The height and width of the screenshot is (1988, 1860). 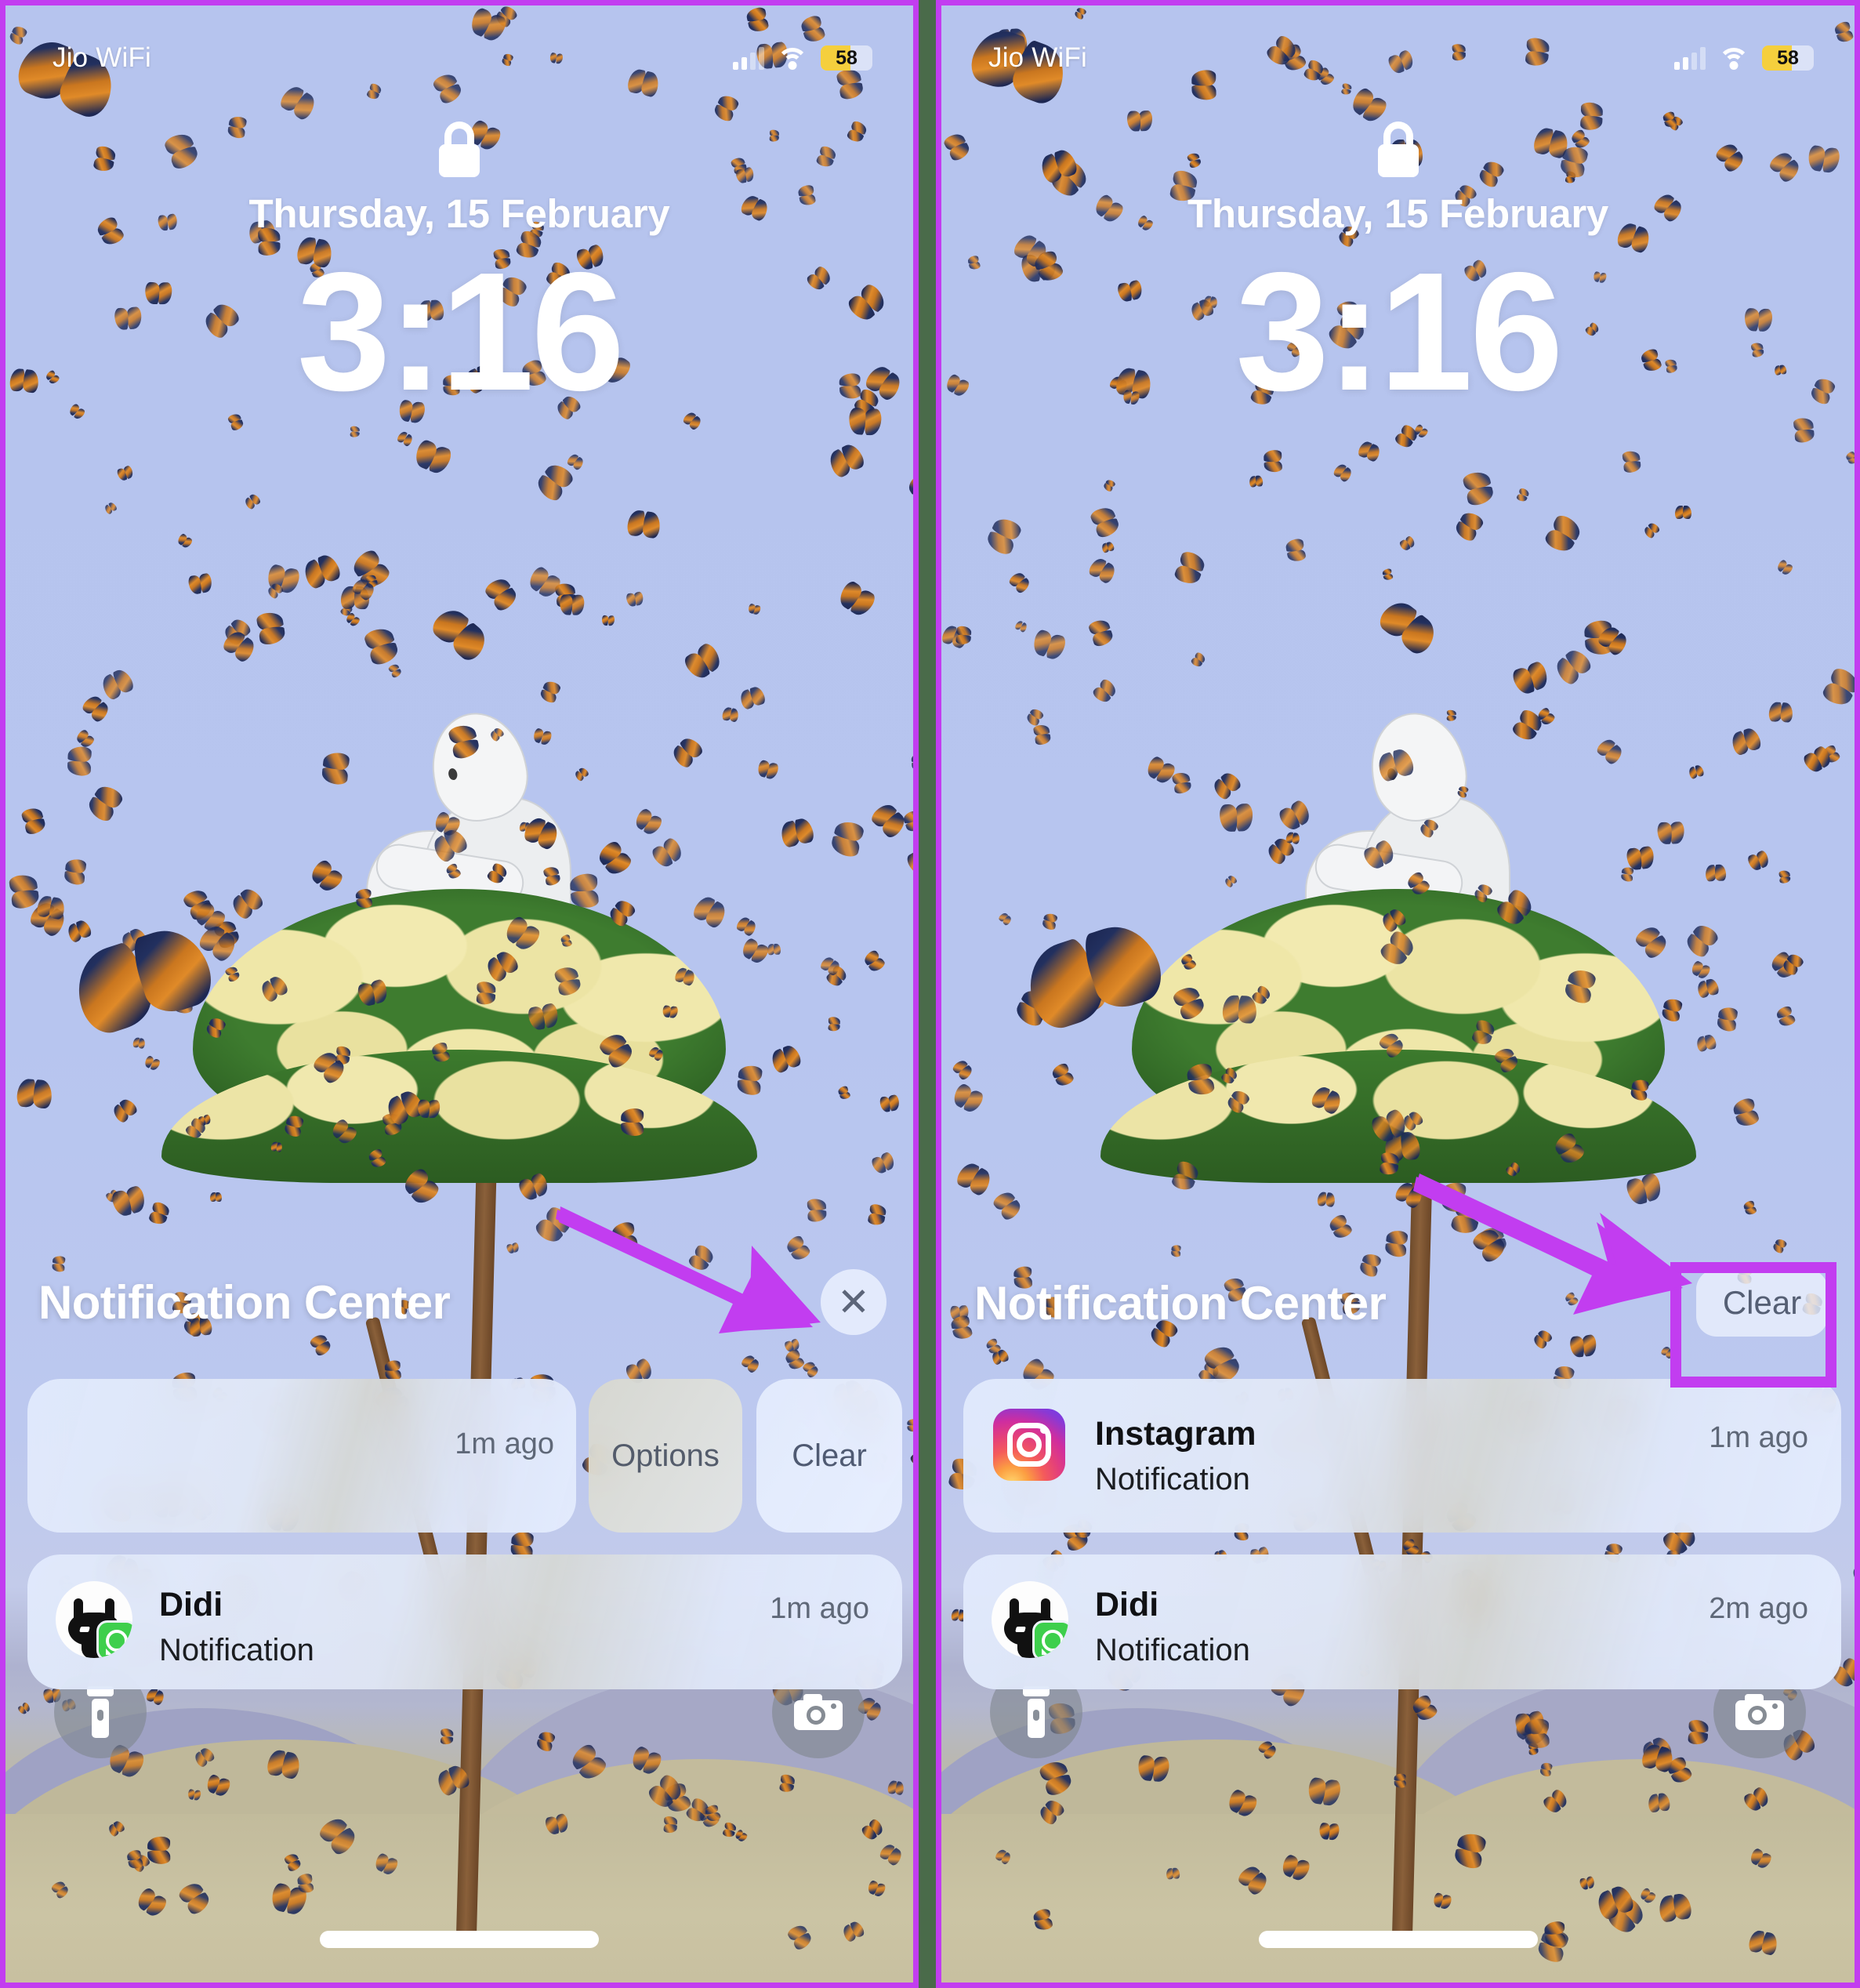 I want to click on battery-level-label: 58, so click(x=1788, y=58).